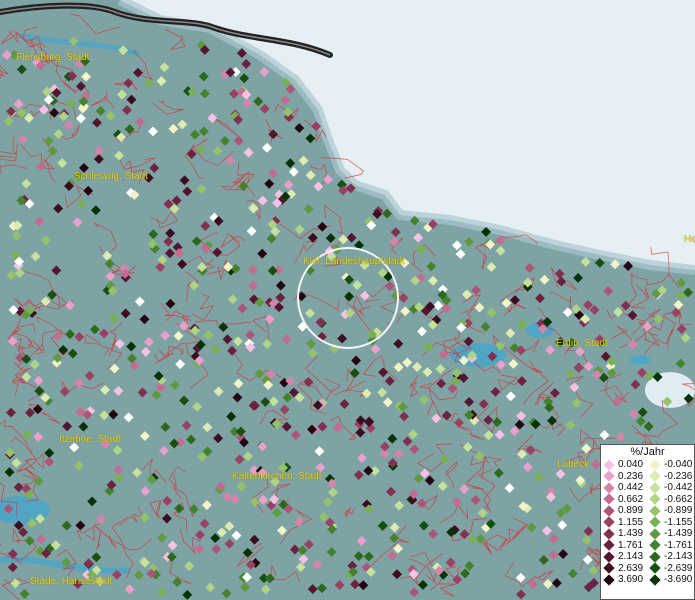  Describe the element at coordinates (354, 261) in the screenshot. I see `city-label-kiel: Kiel, Landeshauptstadt` at that location.